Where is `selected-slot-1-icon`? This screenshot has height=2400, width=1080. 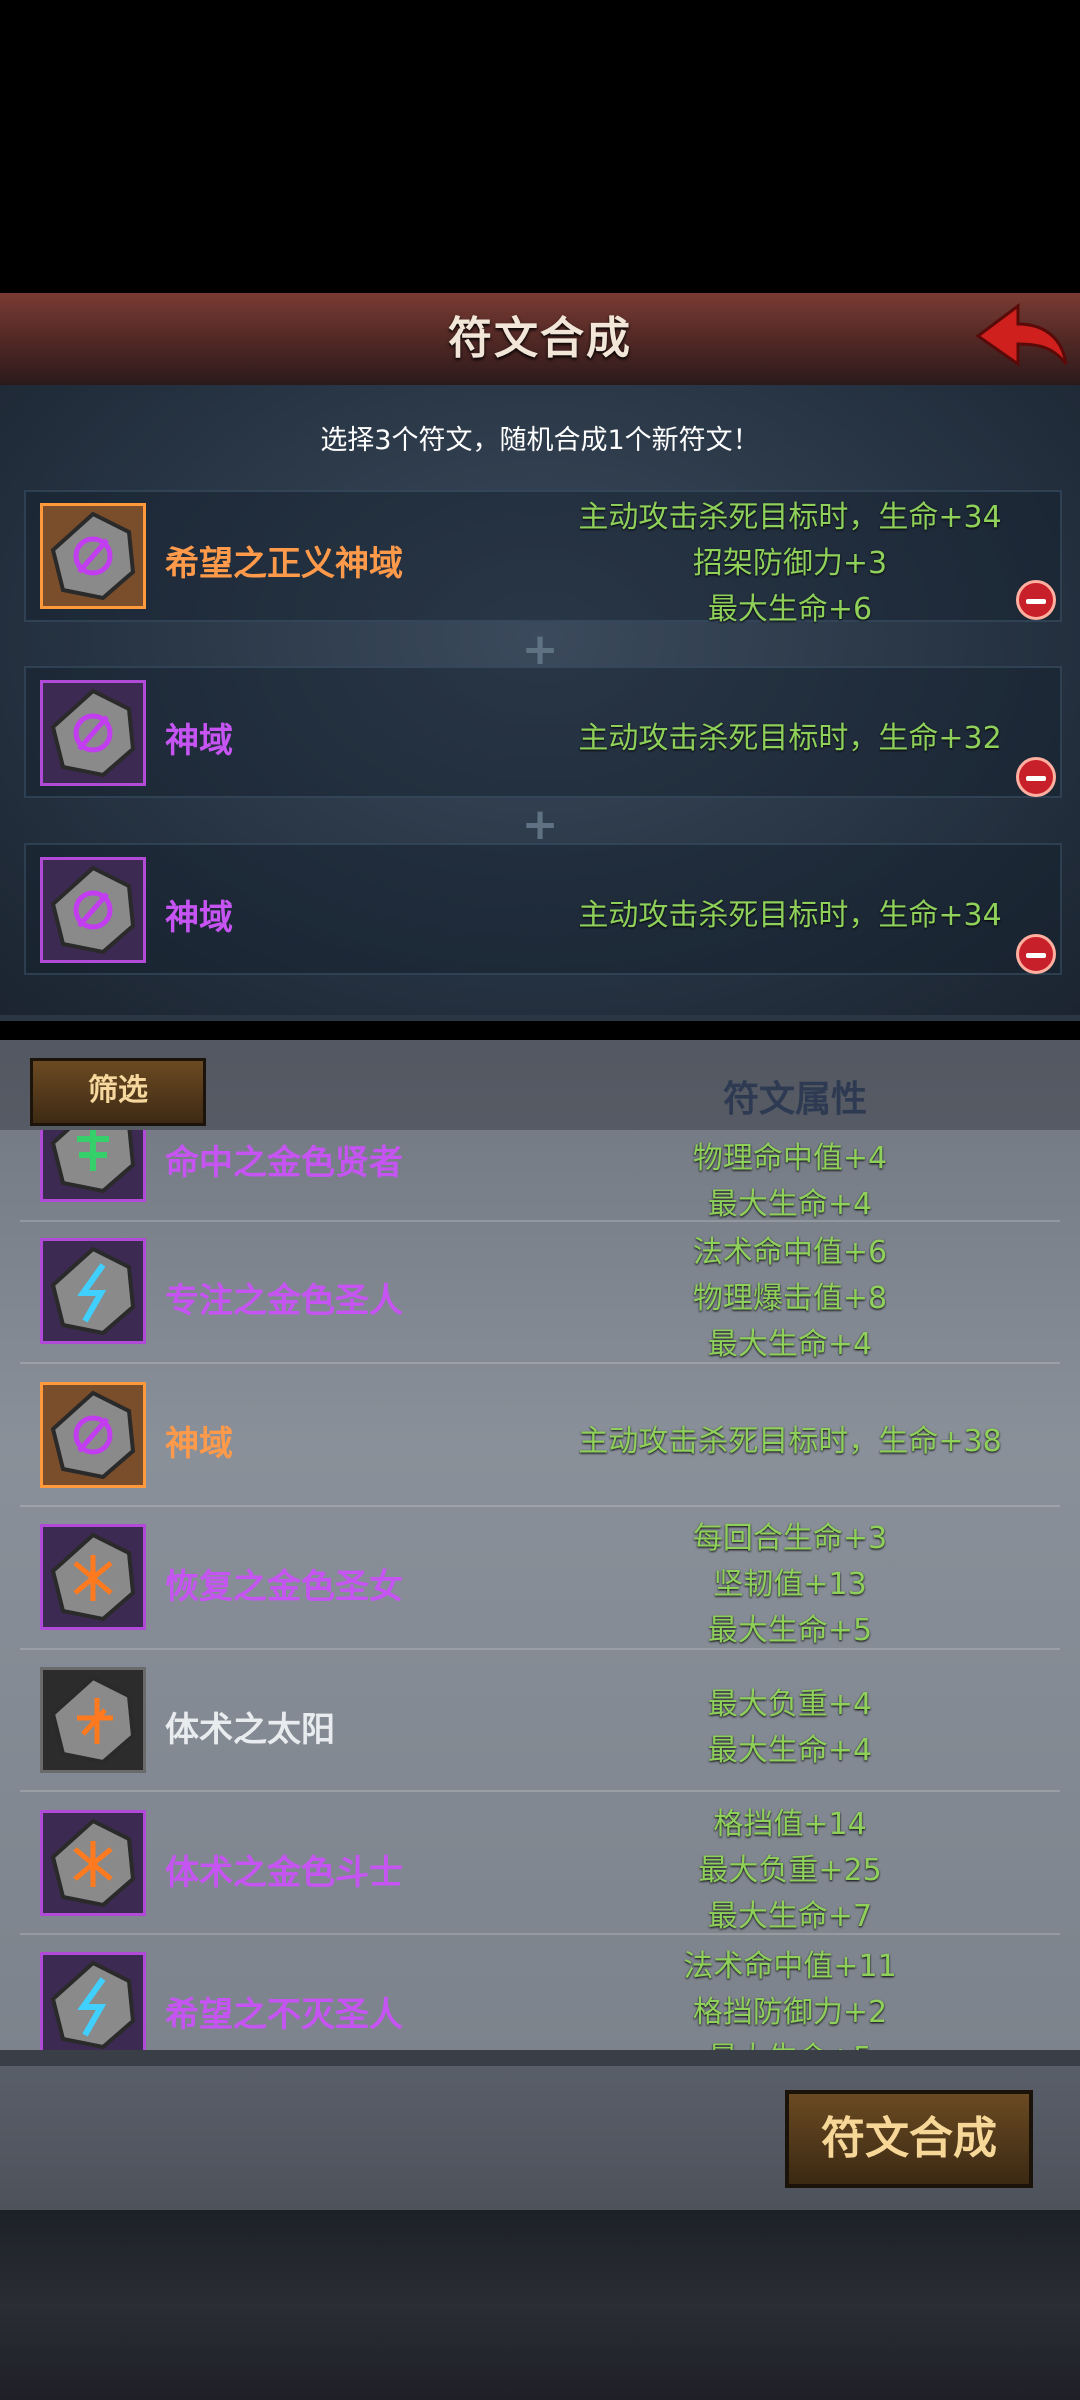 selected-slot-1-icon is located at coordinates (93, 556).